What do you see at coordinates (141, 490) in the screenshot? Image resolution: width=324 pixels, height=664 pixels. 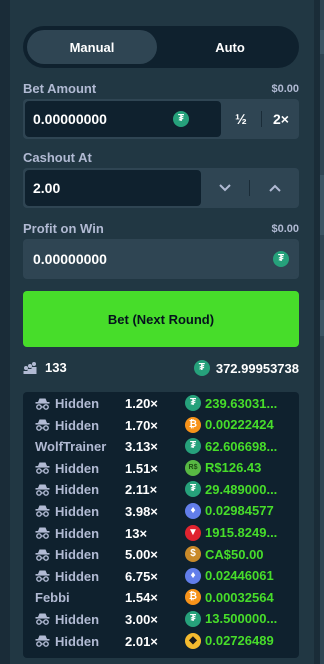 I see `multiplier: 2.11×` at bounding box center [141, 490].